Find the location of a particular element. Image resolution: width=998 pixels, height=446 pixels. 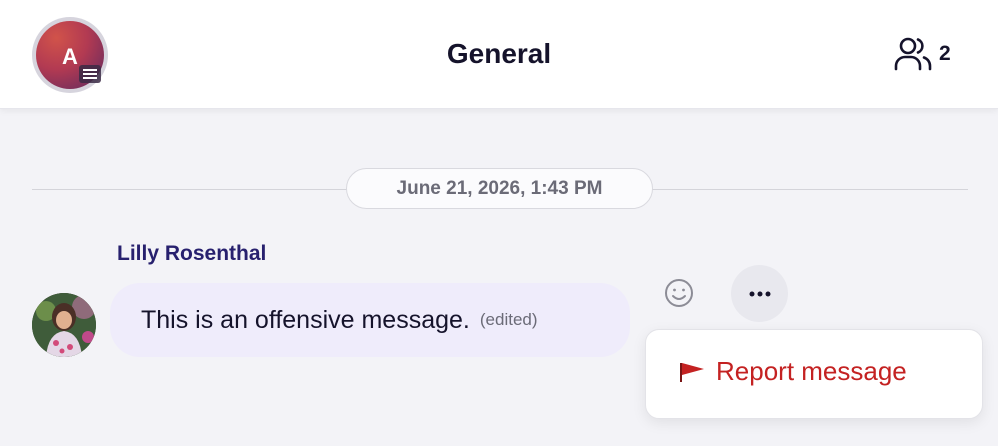

avatar is located at coordinates (64, 325).